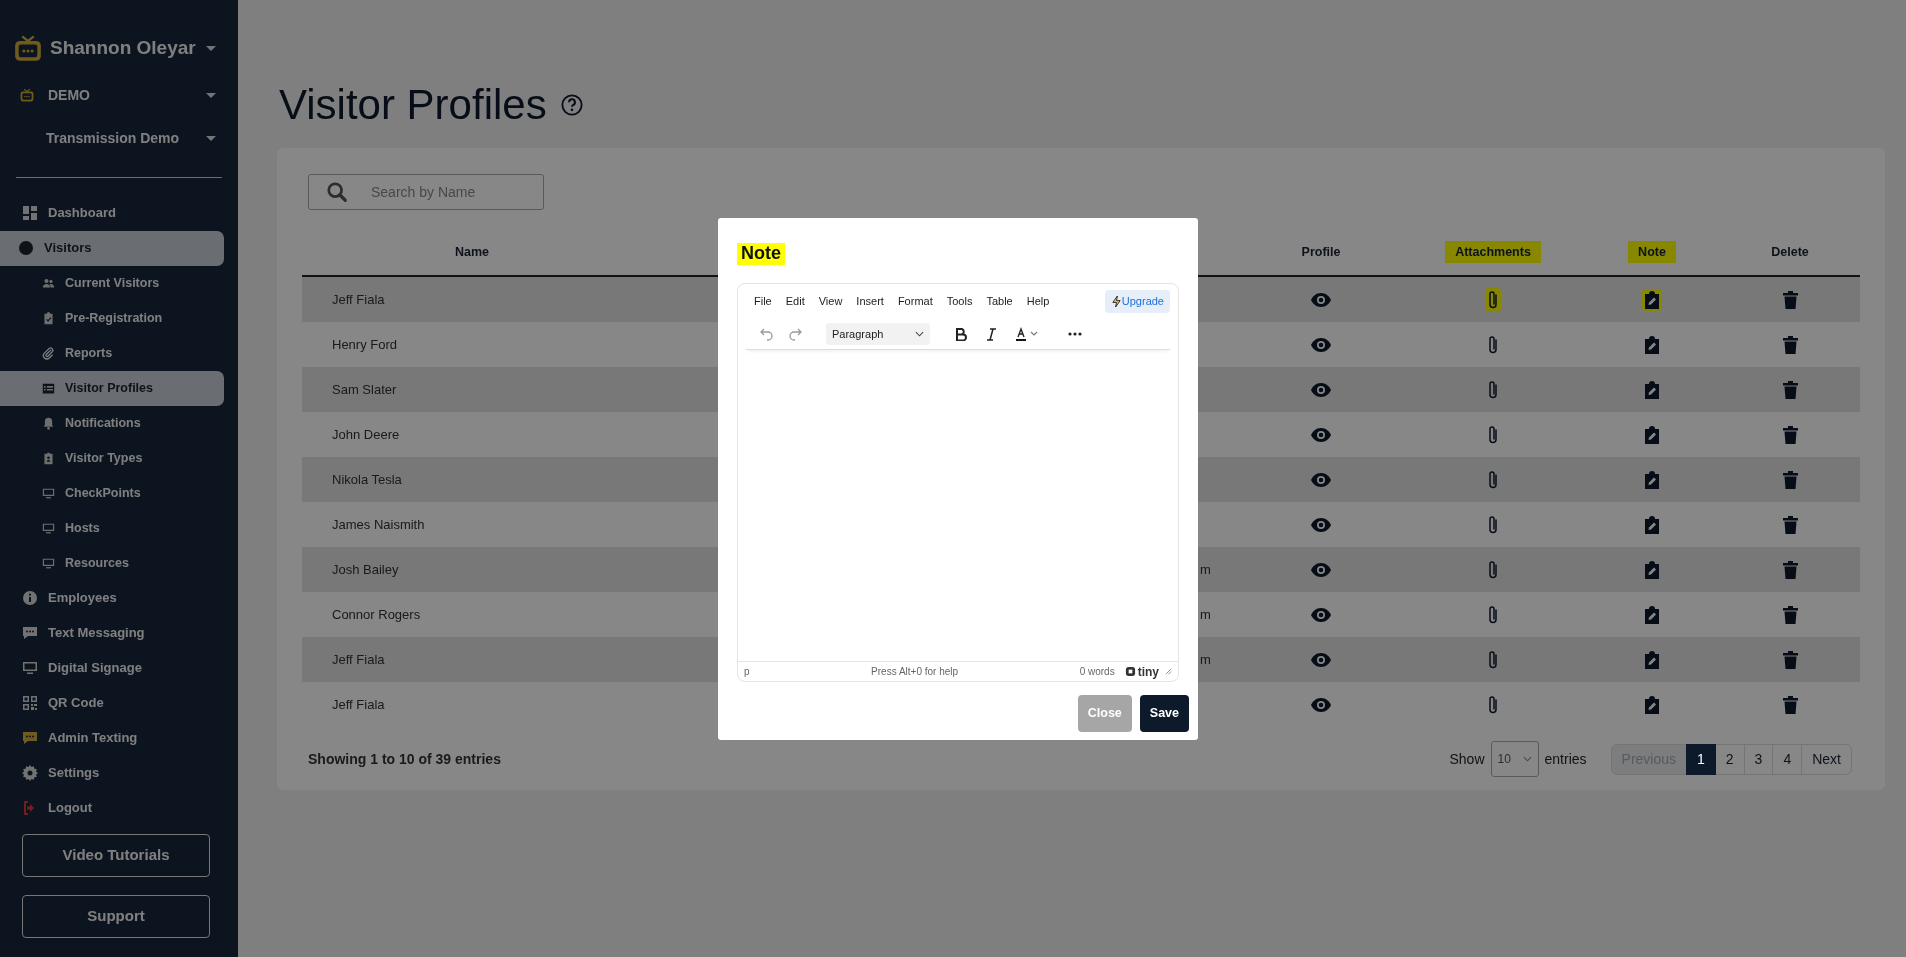 This screenshot has width=1906, height=957. I want to click on location-menu: Transmission Demo, so click(113, 138).